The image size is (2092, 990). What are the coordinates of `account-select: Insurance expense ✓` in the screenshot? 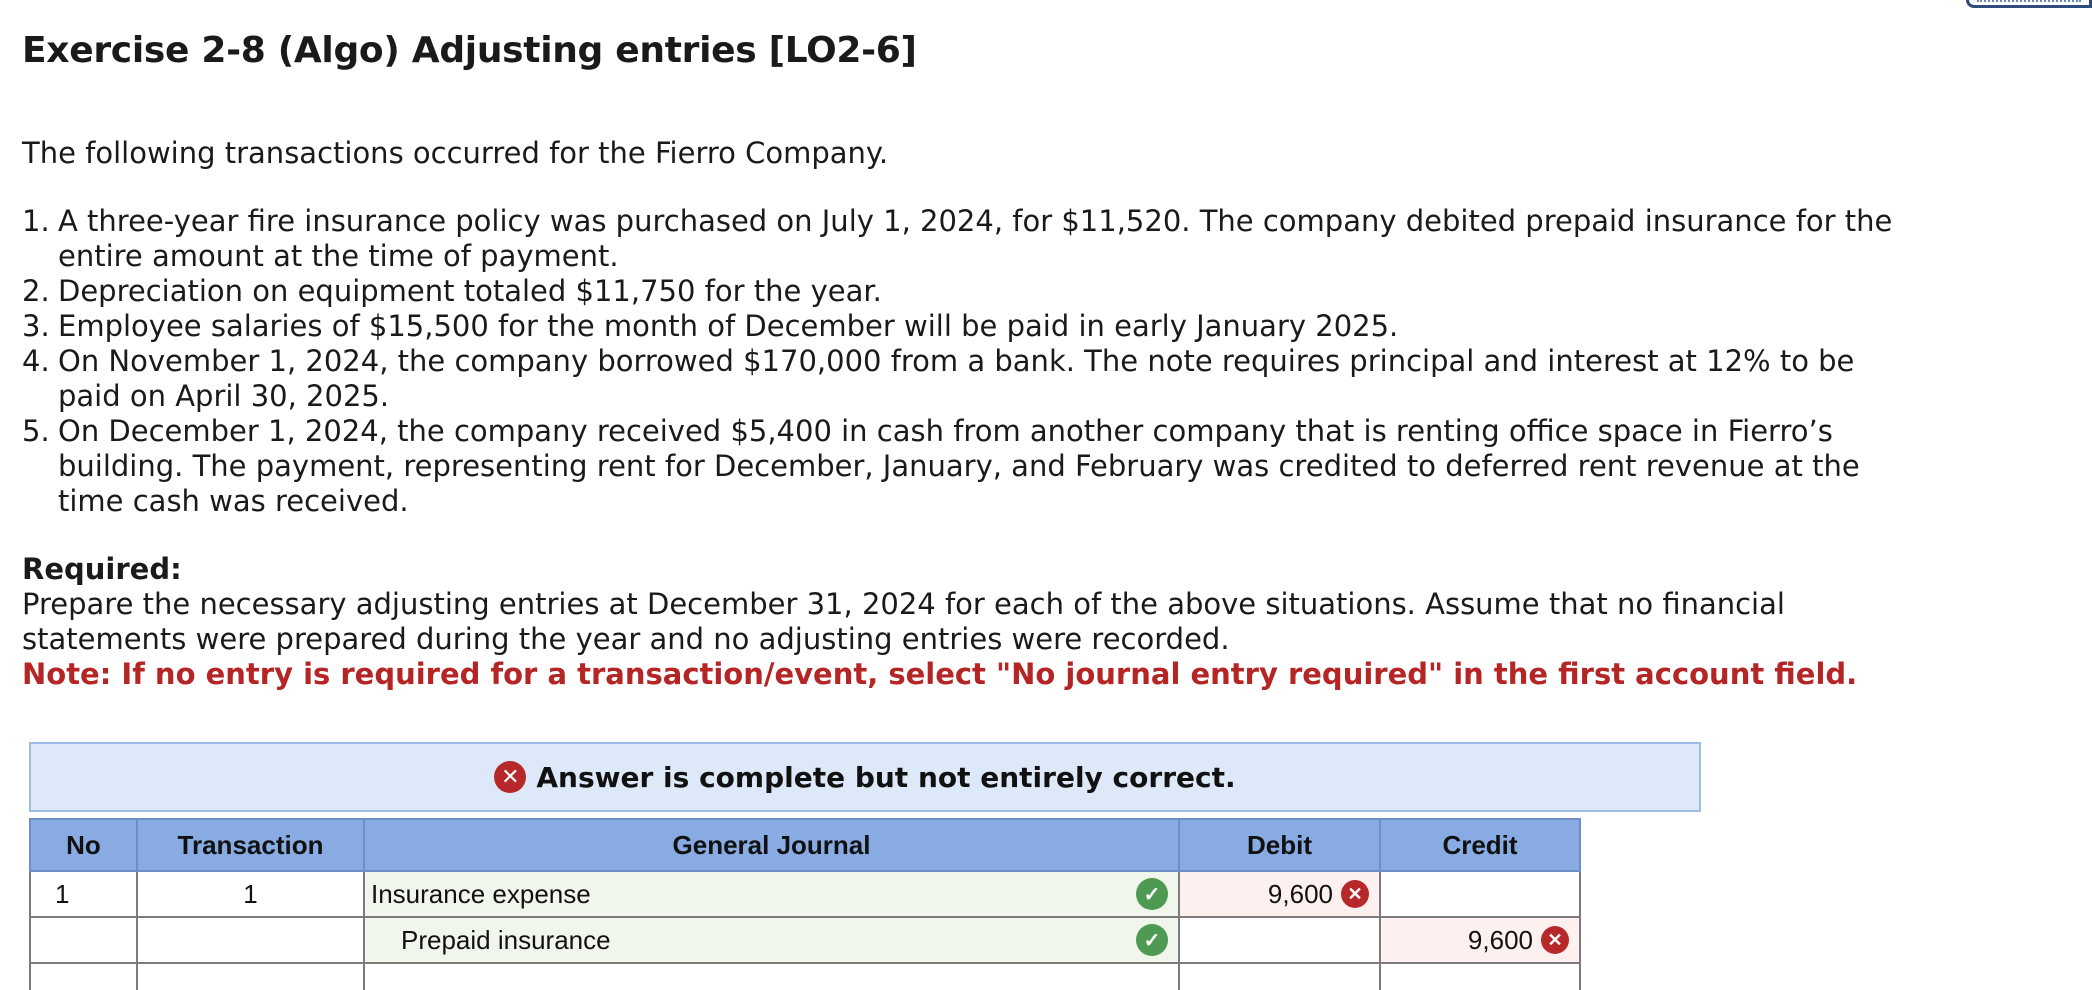 It's located at (771, 894).